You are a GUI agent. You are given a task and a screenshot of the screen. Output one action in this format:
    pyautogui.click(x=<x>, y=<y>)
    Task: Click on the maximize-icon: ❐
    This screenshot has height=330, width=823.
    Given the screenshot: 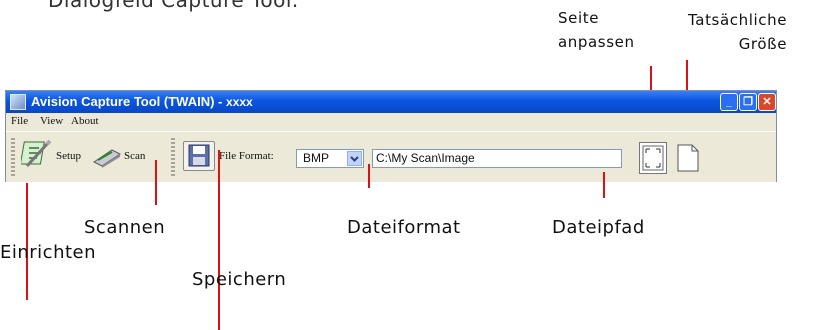 What is the action you would take?
    pyautogui.click(x=748, y=102)
    